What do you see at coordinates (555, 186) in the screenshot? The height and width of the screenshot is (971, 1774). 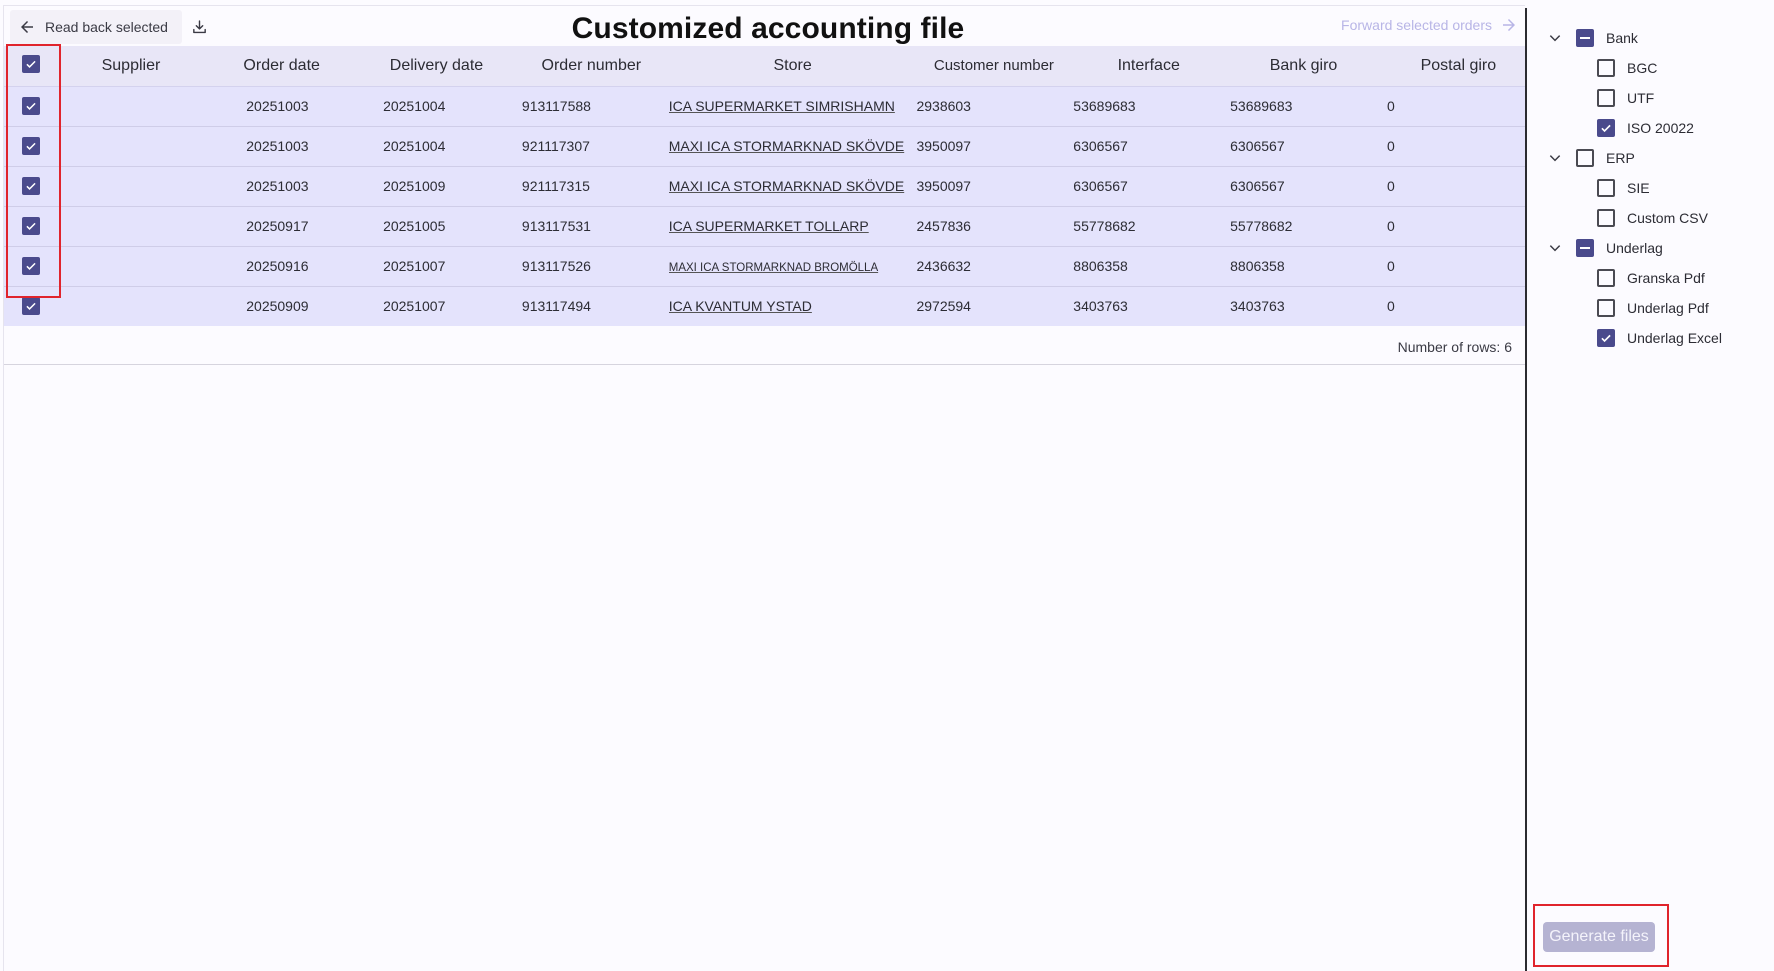 I see `order-number-cell: 921117315` at bounding box center [555, 186].